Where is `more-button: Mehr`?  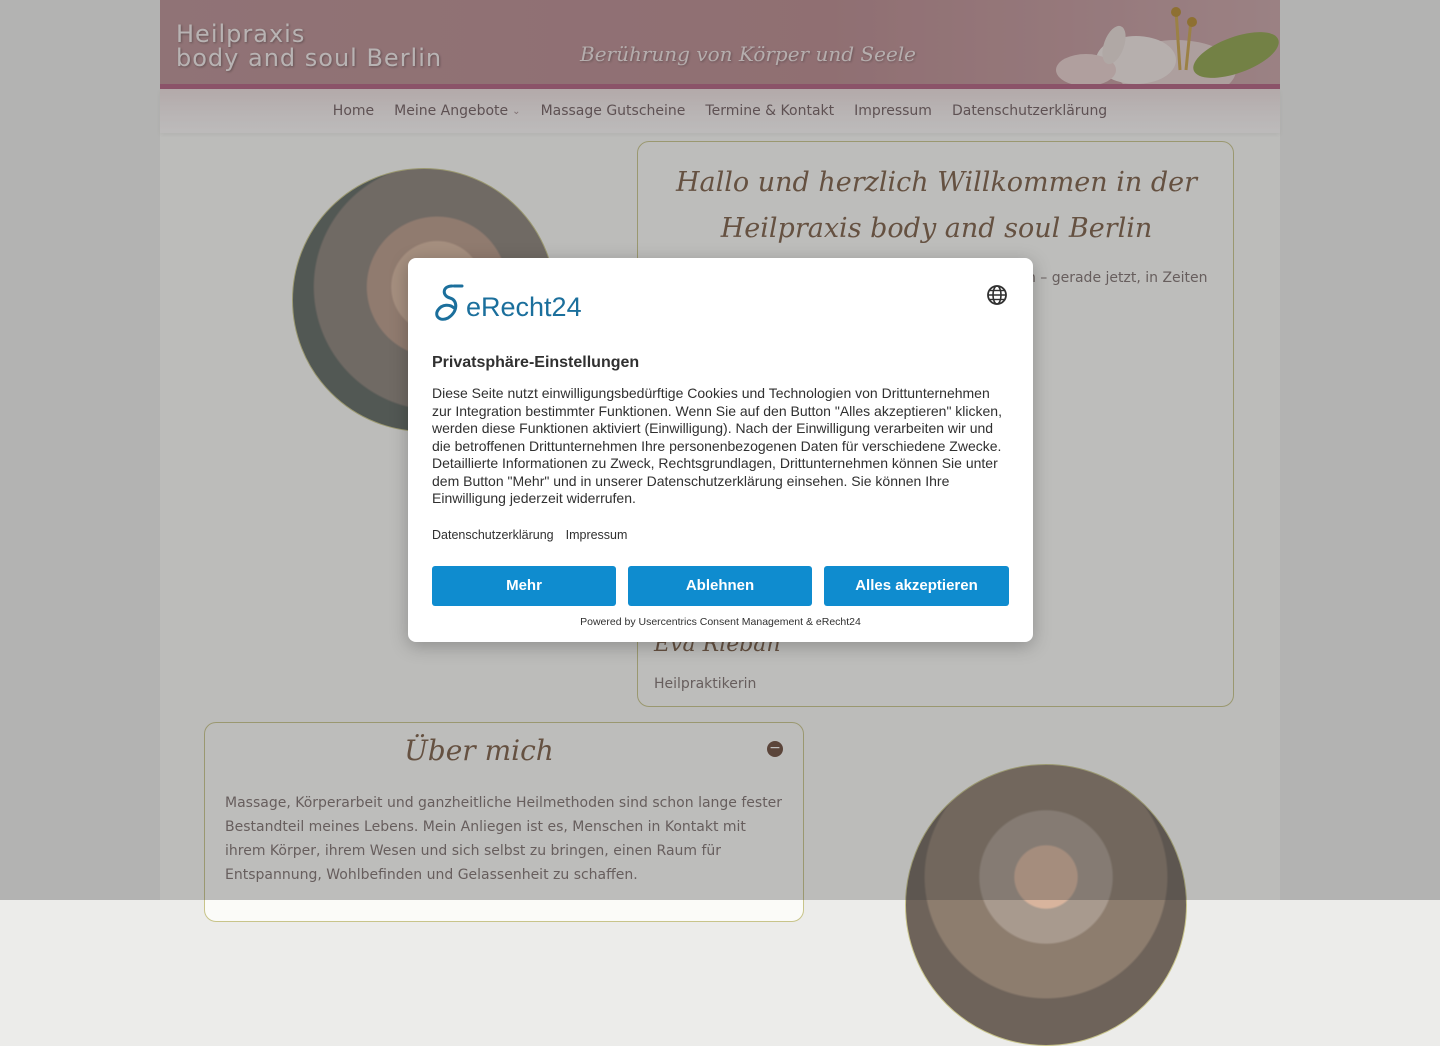 more-button: Mehr is located at coordinates (524, 586).